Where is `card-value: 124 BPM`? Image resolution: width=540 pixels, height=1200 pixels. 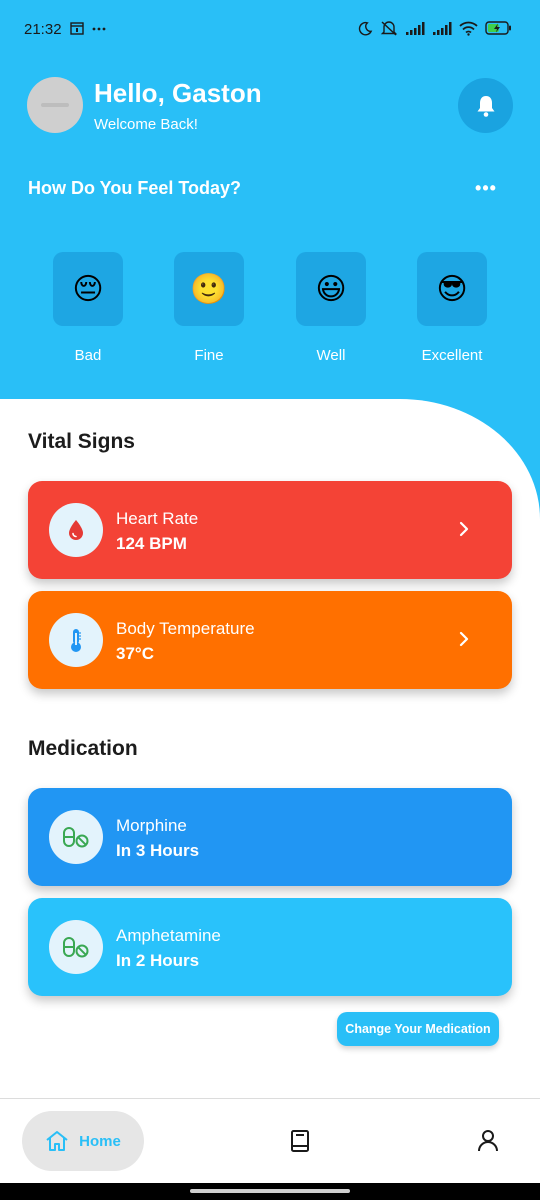
card-value: 124 BPM is located at coordinates (151, 543).